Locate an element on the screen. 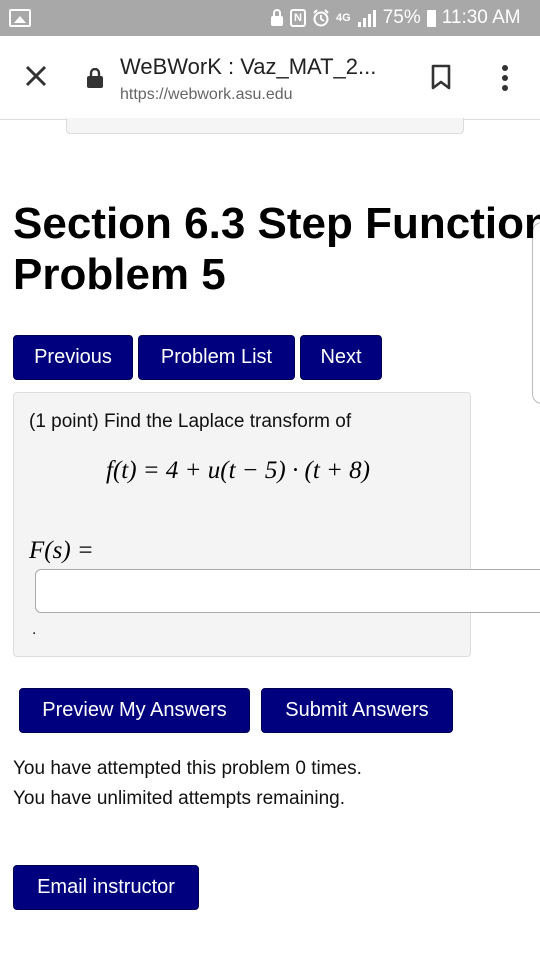 This screenshot has width=540, height=960. previous-button: Previous is located at coordinates (73, 357).